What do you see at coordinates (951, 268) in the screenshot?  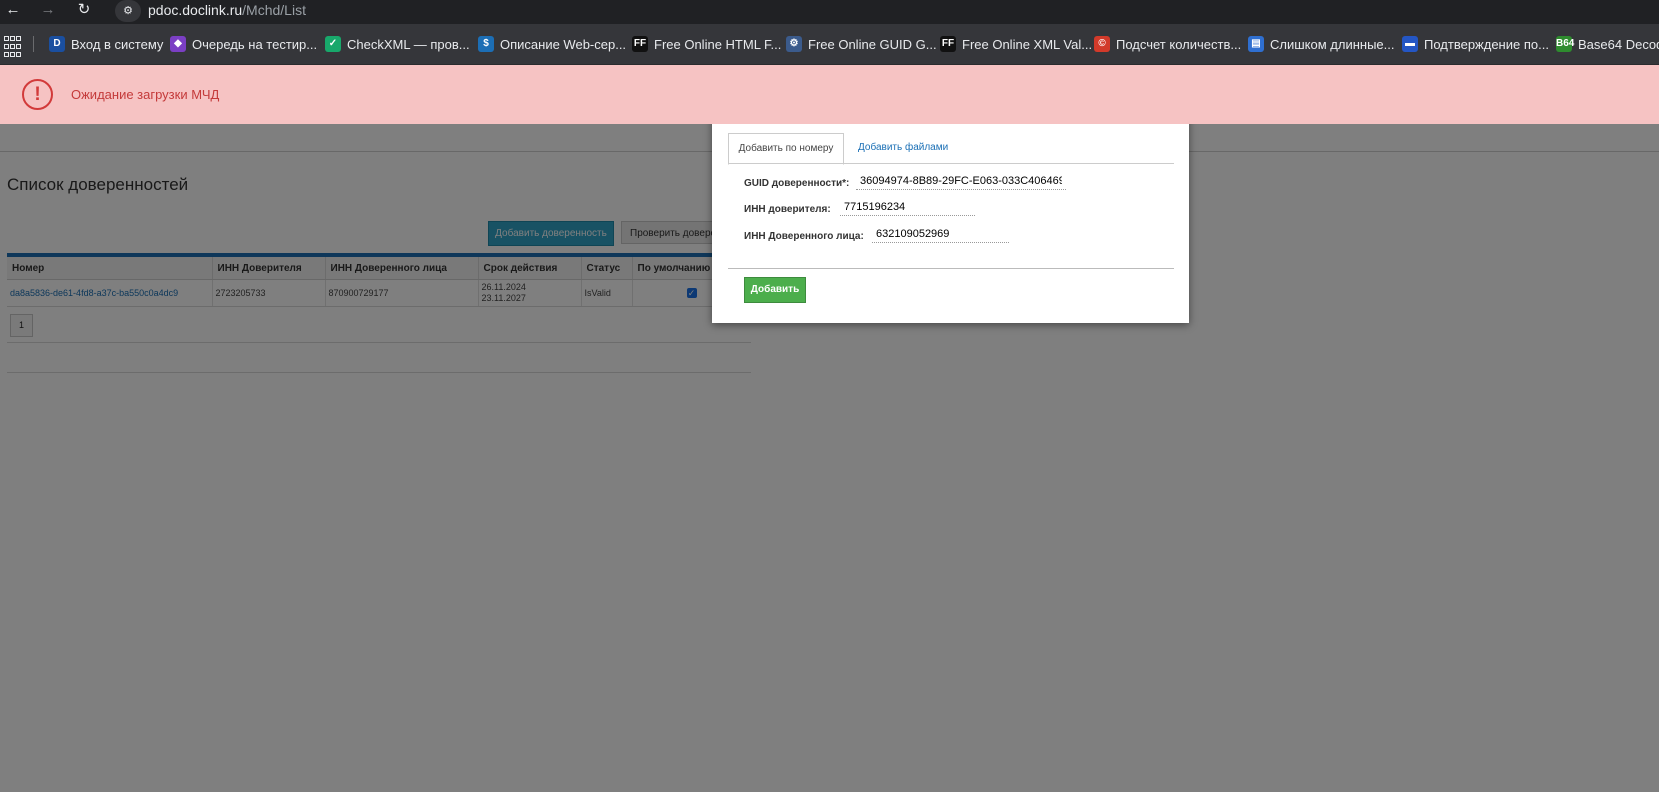 I see `modal-divider` at bounding box center [951, 268].